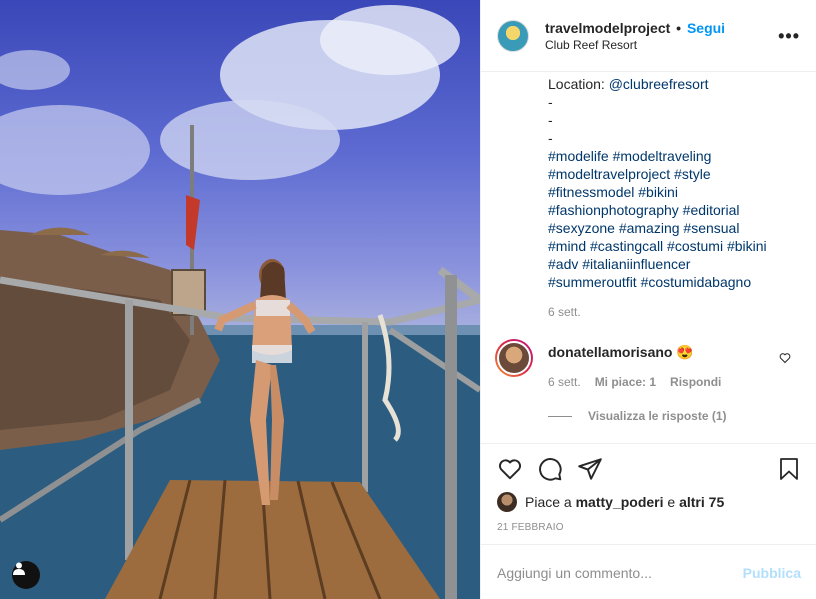 This screenshot has width=816, height=599. Describe the element at coordinates (610, 352) in the screenshot. I see `commenter-username: donatellamorisano` at that location.